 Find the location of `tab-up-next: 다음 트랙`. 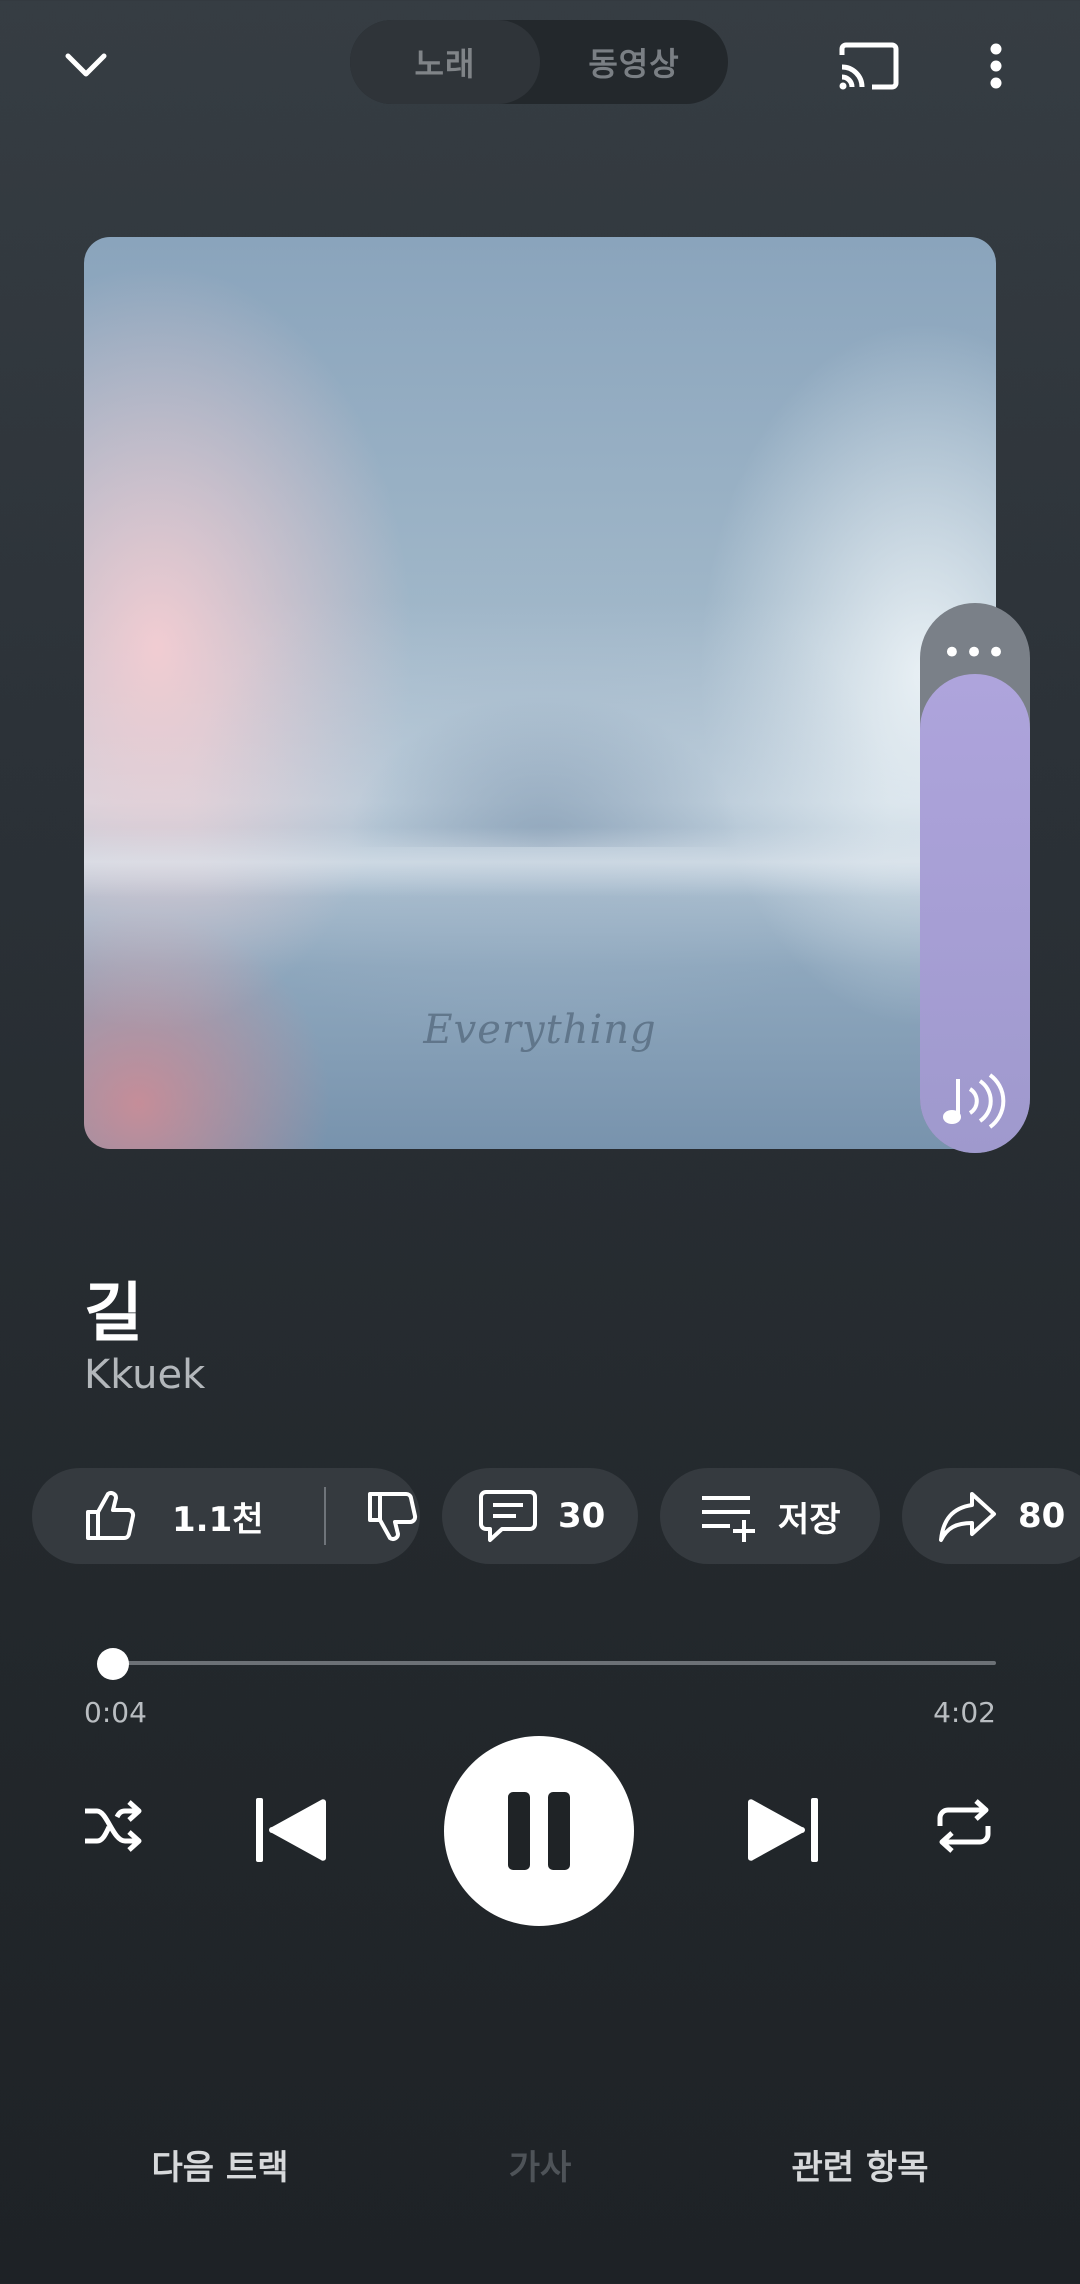

tab-up-next: 다음 트랙 is located at coordinates (220, 2164).